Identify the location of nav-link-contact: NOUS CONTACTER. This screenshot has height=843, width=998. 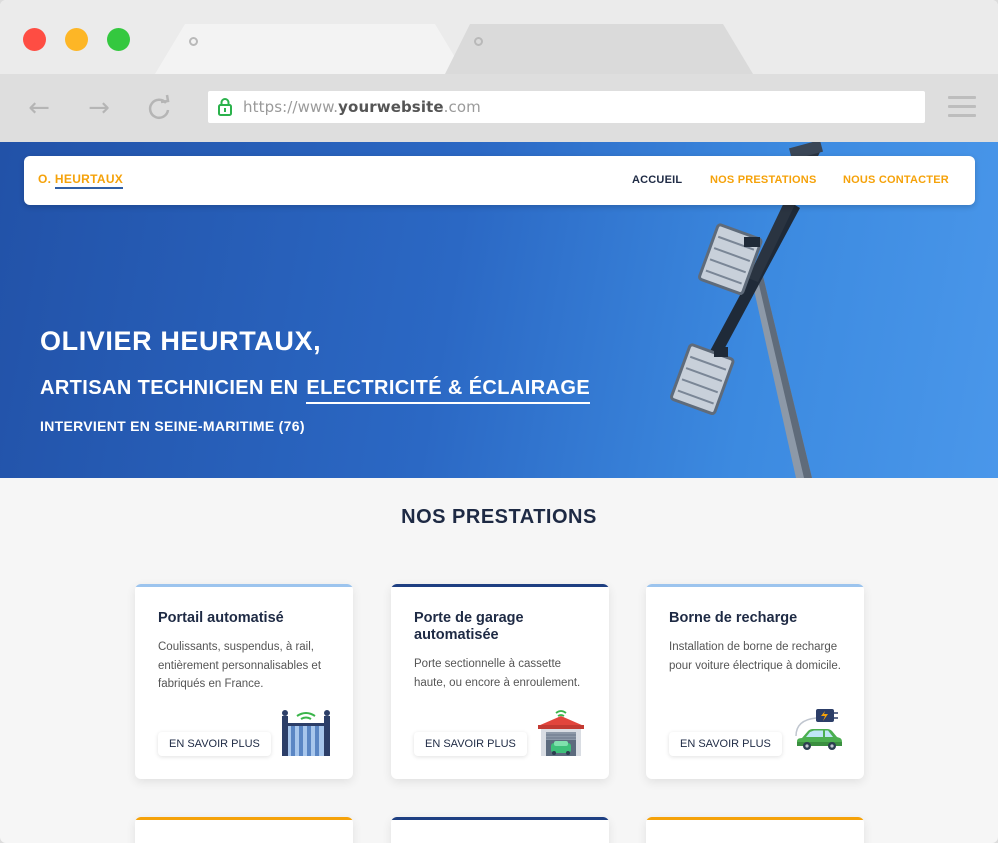
(896, 180).